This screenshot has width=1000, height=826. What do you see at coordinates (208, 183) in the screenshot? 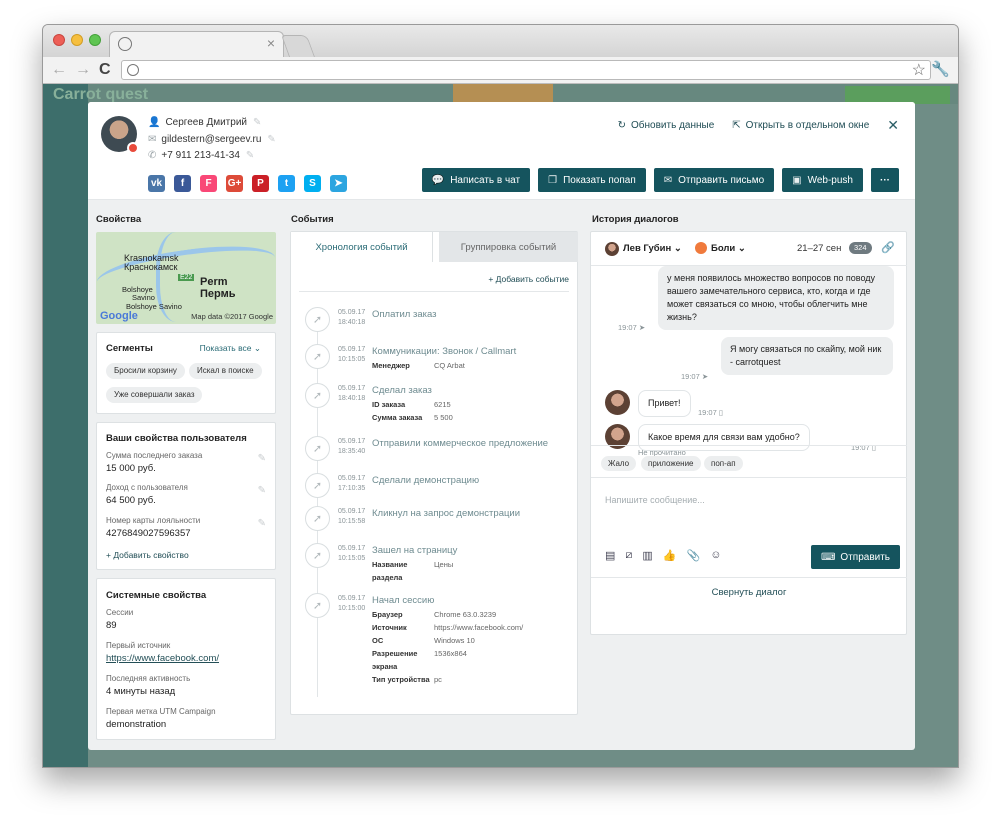
I see `foursquare-icon: F` at bounding box center [208, 183].